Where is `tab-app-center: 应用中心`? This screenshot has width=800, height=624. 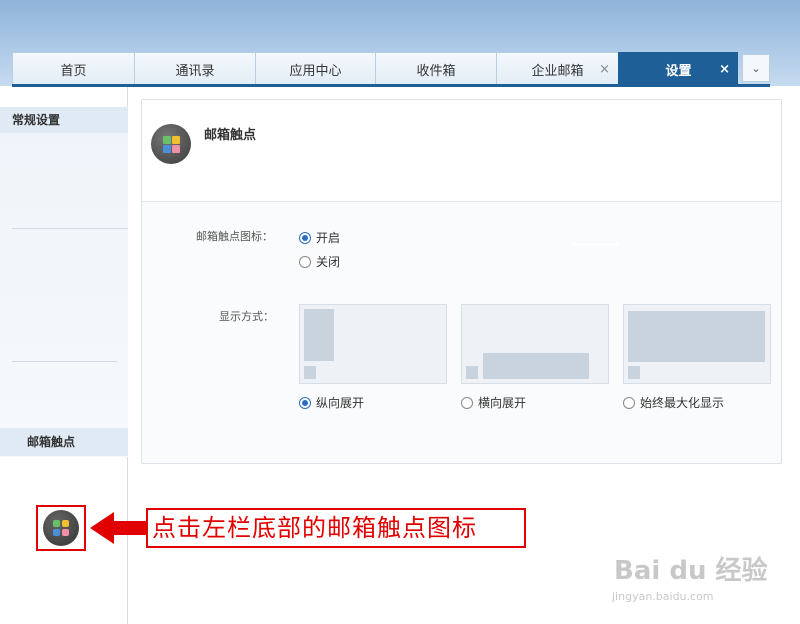 tab-app-center: 应用中心 is located at coordinates (315, 68).